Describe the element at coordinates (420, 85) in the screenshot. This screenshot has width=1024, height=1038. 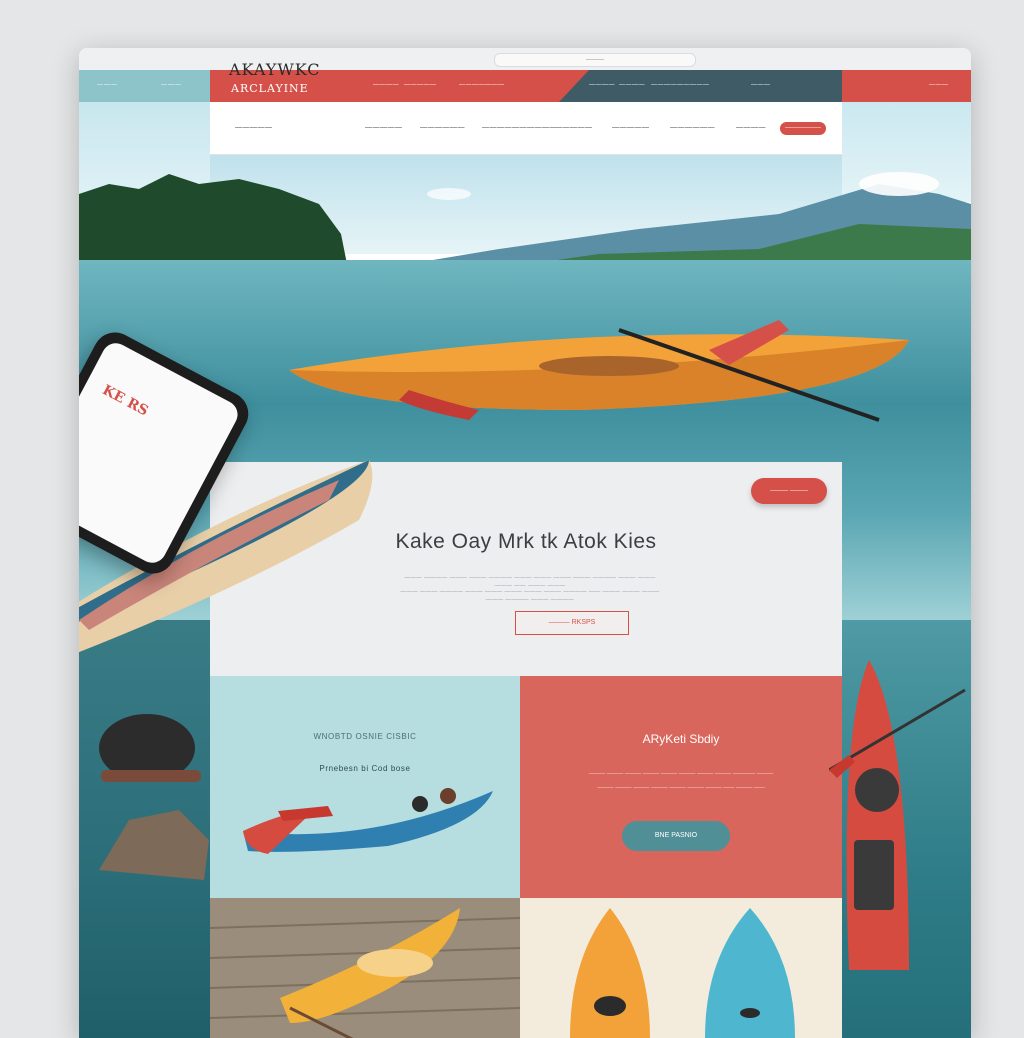
I see `top-link: —————` at that location.